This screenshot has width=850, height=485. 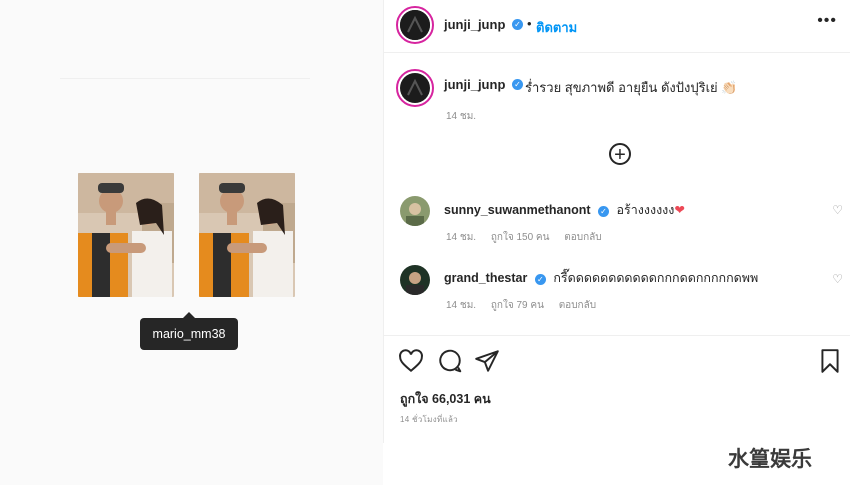 What do you see at coordinates (556, 27) in the screenshot?
I see `follow-button: ติดตาม` at bounding box center [556, 27].